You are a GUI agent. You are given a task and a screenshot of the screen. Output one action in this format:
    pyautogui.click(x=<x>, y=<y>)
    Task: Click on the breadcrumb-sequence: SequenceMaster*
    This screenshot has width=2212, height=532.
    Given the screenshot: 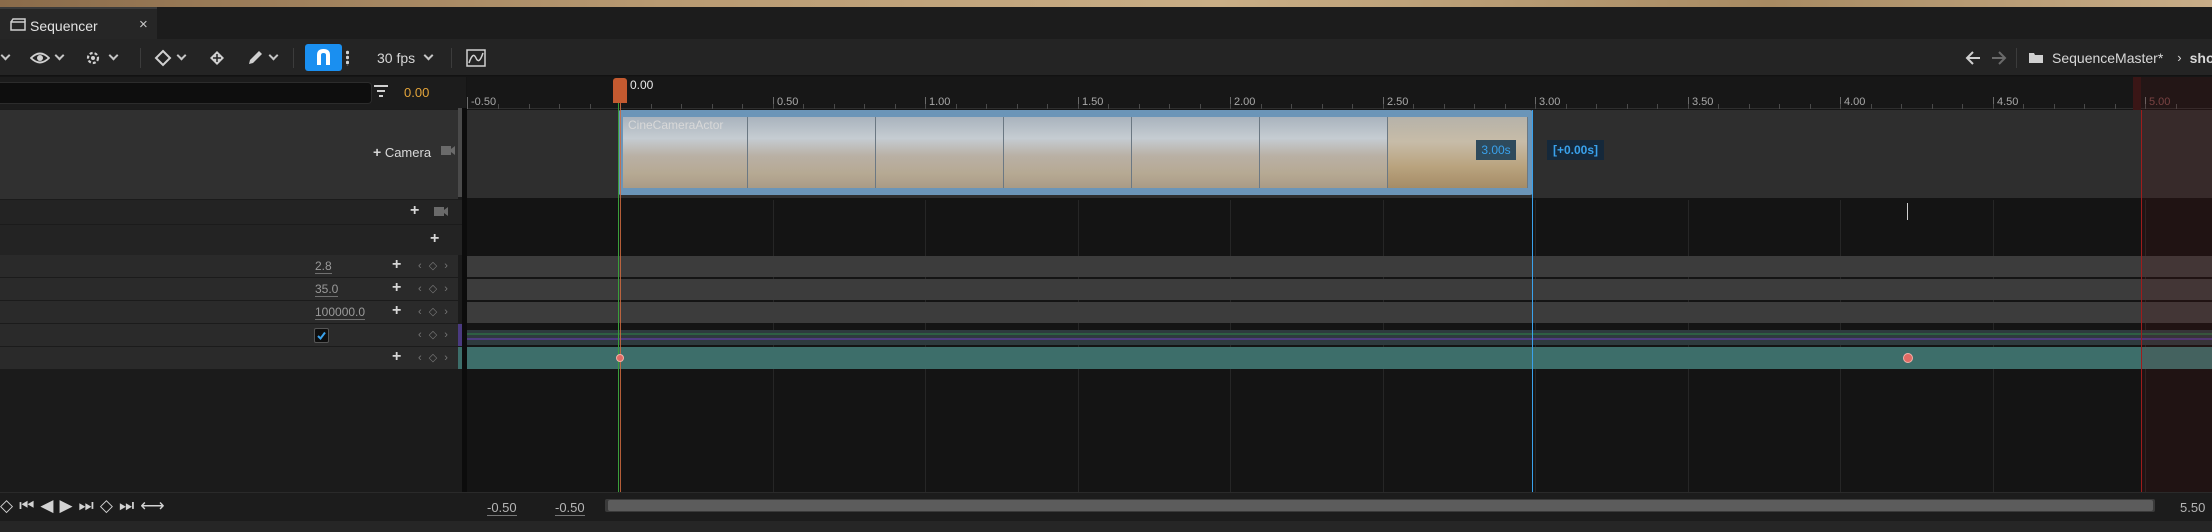 What is the action you would take?
    pyautogui.click(x=2107, y=58)
    